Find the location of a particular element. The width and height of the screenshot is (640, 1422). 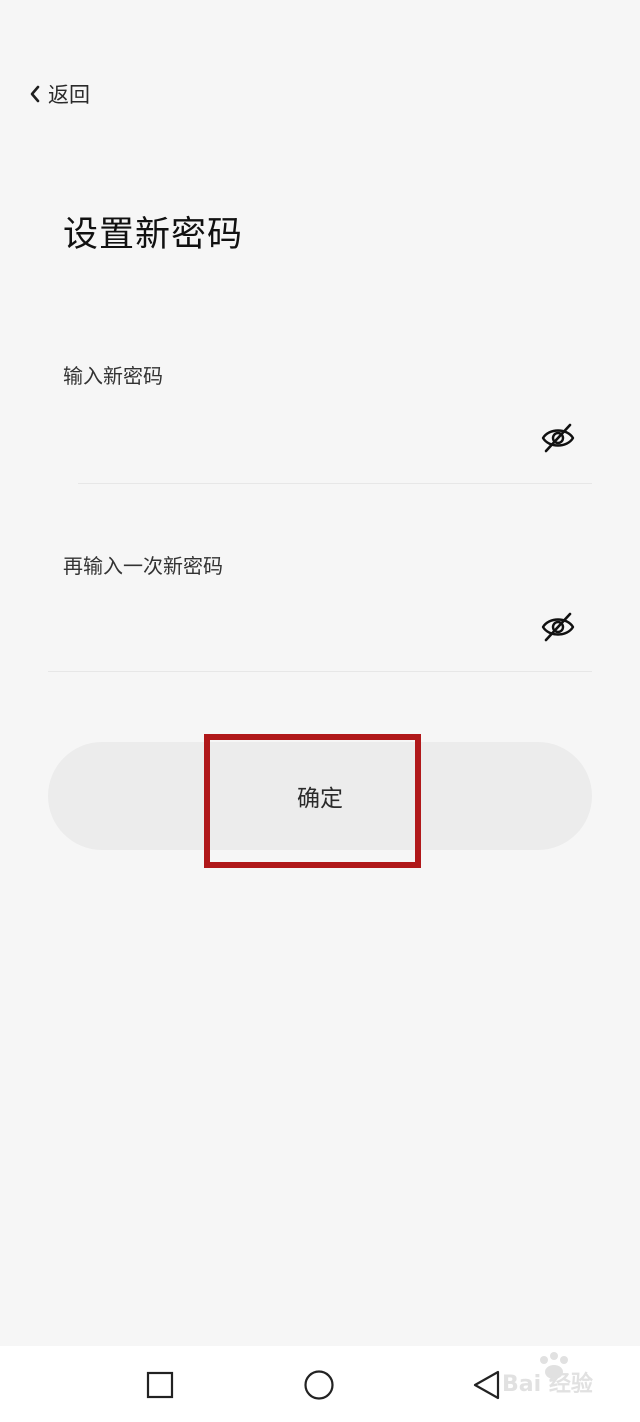

confirm-button: 确定 is located at coordinates (320, 796).